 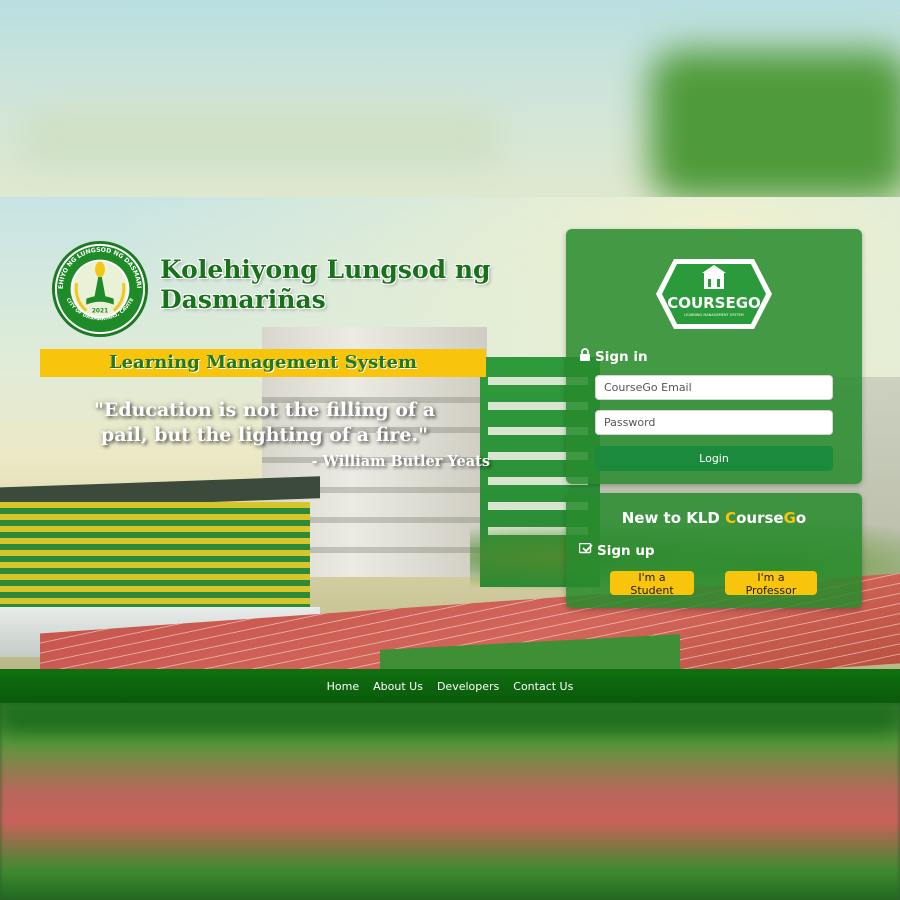 I want to click on login-button: Login, so click(x=714, y=458).